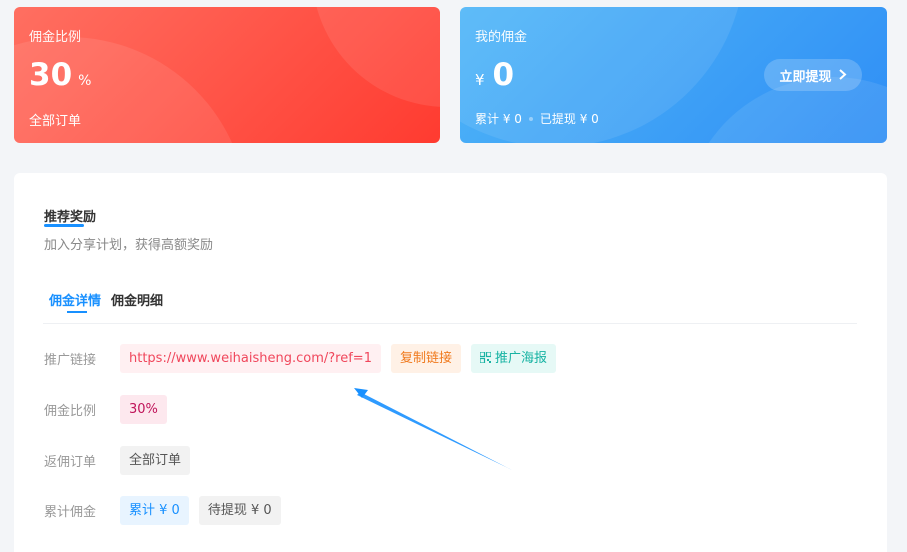  What do you see at coordinates (480, 80) in the screenshot?
I see `currency-symbol: ¥` at bounding box center [480, 80].